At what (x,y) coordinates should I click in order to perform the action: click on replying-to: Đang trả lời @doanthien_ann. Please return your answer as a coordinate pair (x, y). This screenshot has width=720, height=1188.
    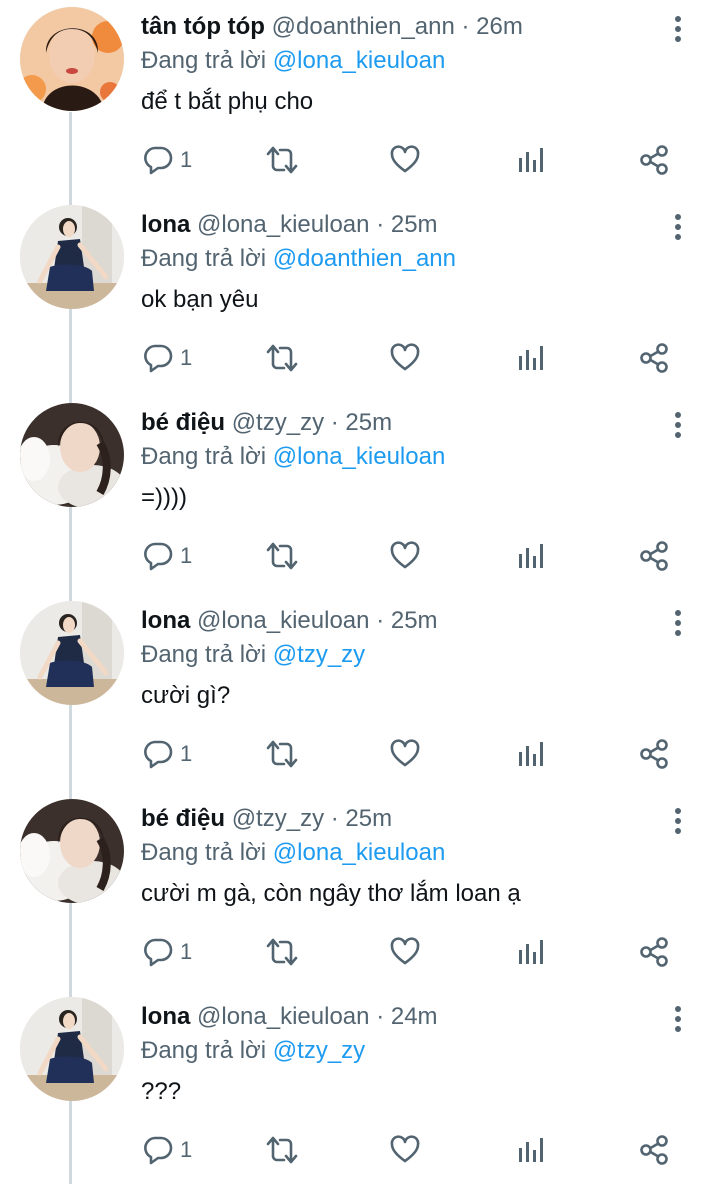
    Looking at the image, I should click on (401, 259).